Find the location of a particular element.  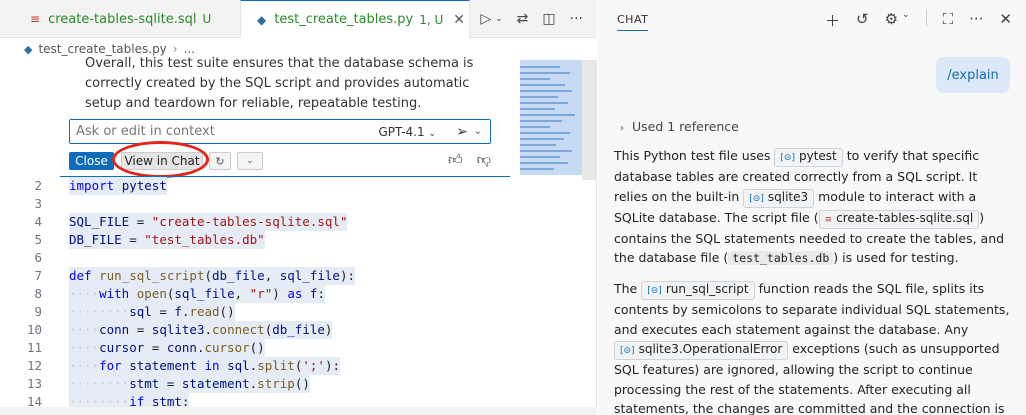

chevron-right-icon: › is located at coordinates (622, 128).